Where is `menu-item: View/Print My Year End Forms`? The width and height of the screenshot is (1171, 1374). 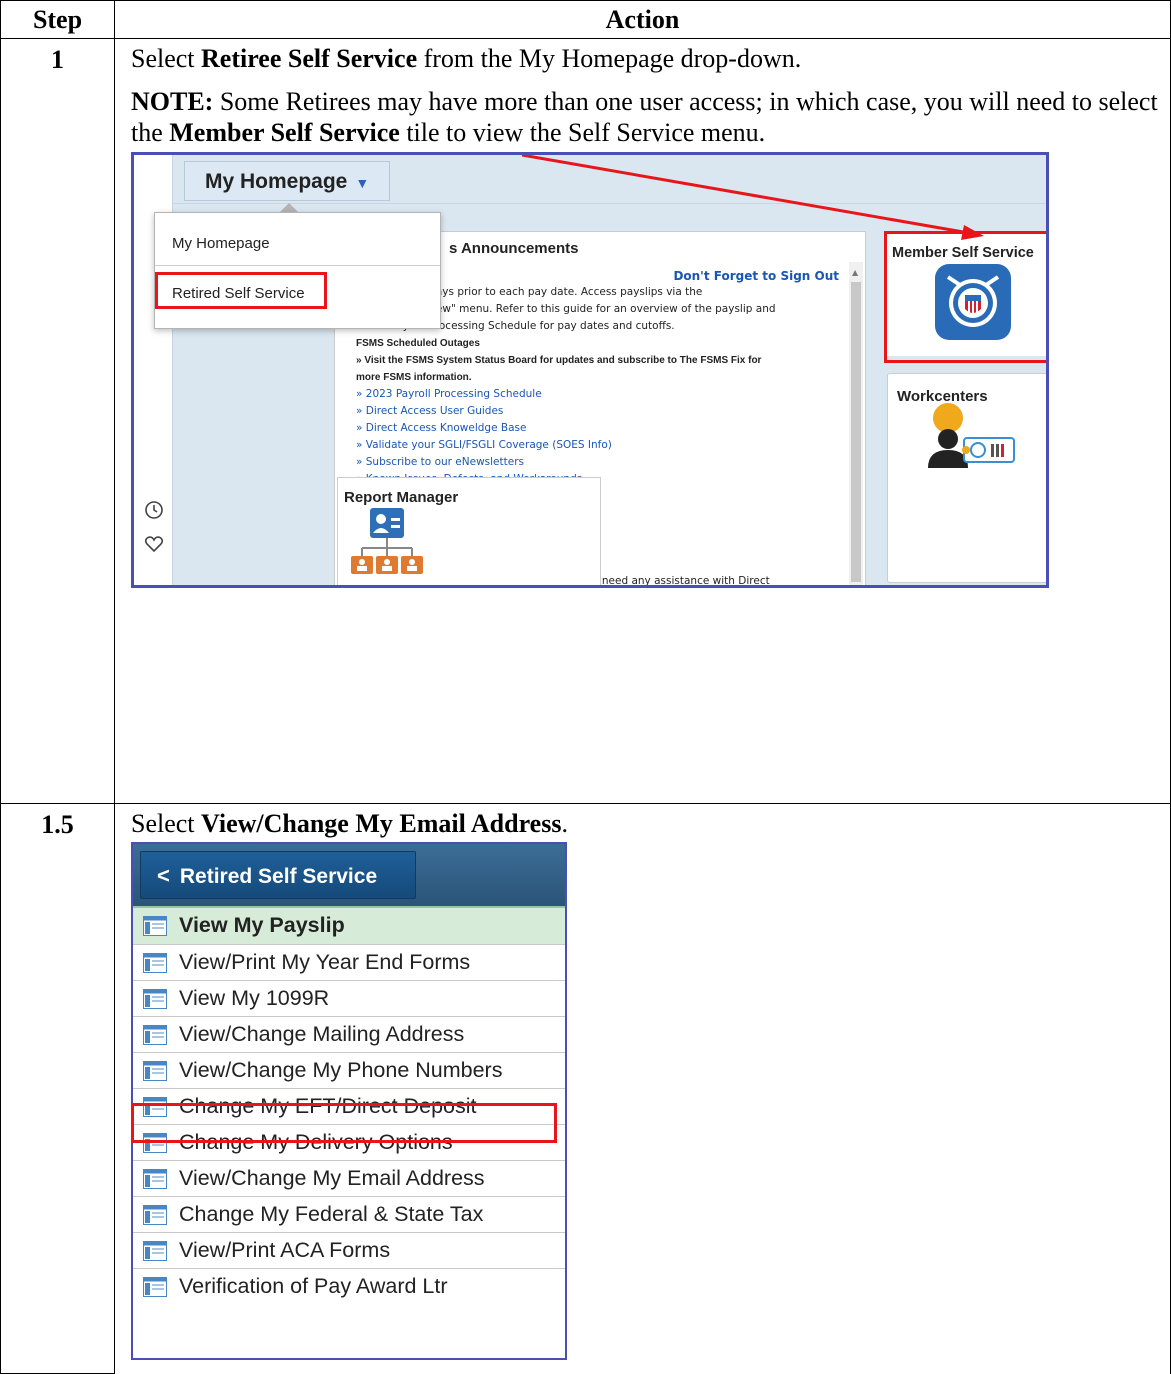
menu-item: View/Print My Year End Forms is located at coordinates (349, 962).